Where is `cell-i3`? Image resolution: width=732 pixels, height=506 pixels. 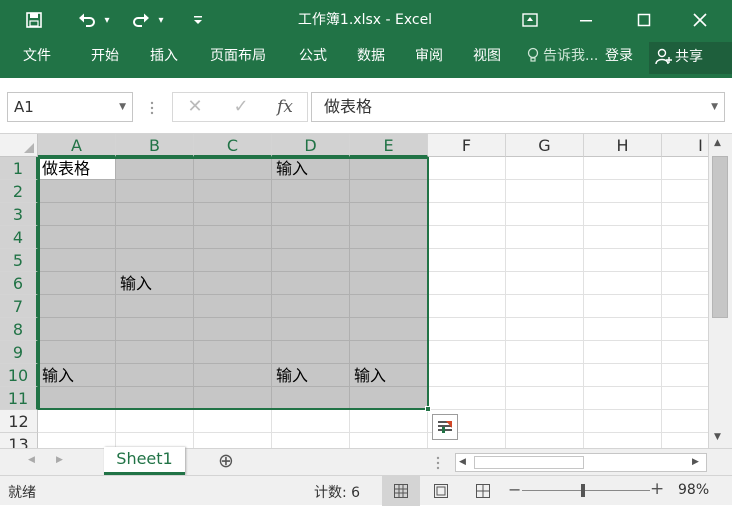 cell-i3 is located at coordinates (685, 214).